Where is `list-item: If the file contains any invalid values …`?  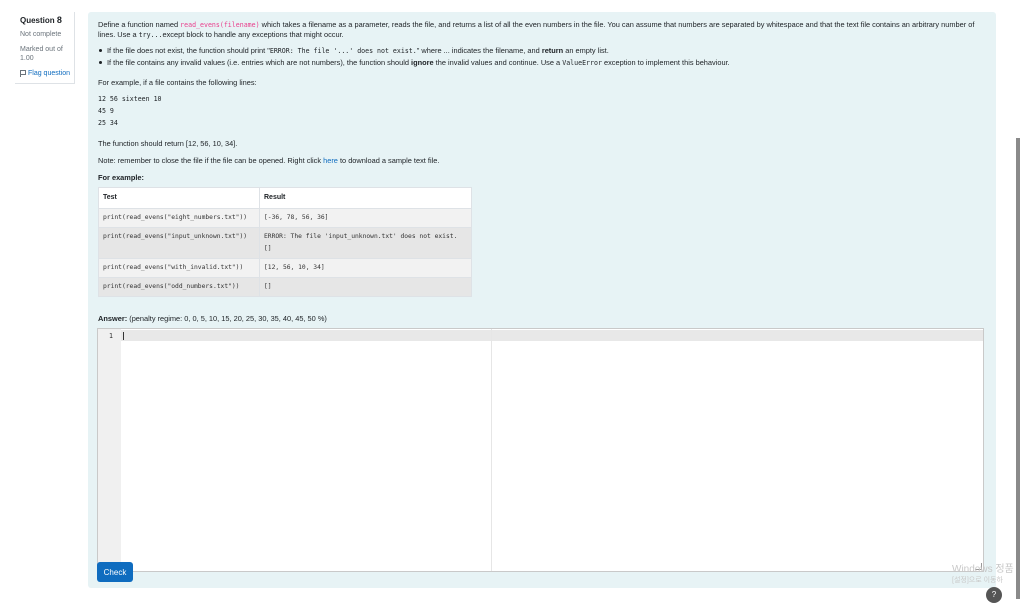 list-item: If the file contains any invalid values … is located at coordinates (538, 63).